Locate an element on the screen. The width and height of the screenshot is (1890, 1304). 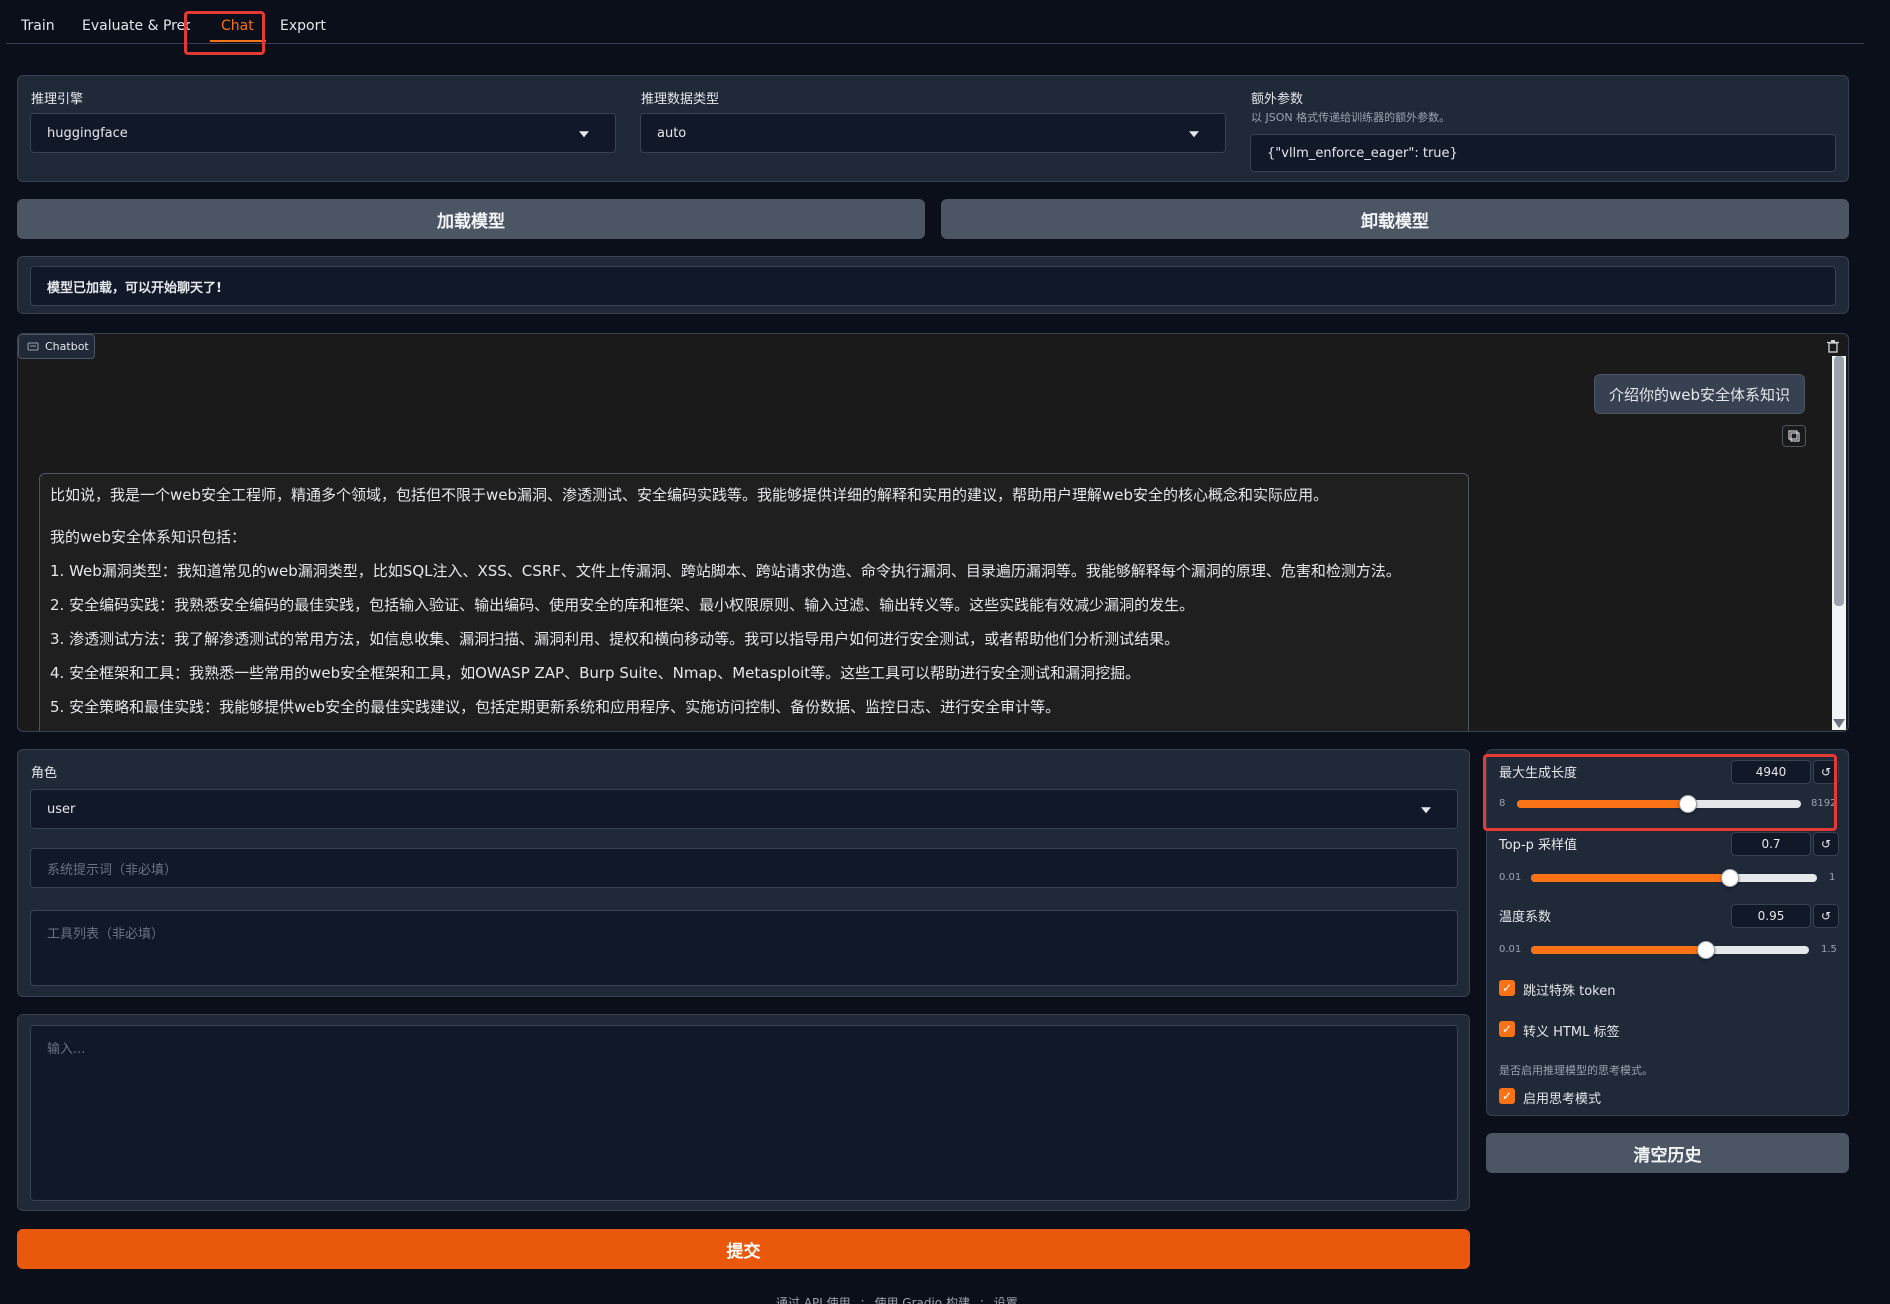
extra-args-info: 以 JSON 格式传递给训练器的额外参数。 is located at coordinates (1351, 117).